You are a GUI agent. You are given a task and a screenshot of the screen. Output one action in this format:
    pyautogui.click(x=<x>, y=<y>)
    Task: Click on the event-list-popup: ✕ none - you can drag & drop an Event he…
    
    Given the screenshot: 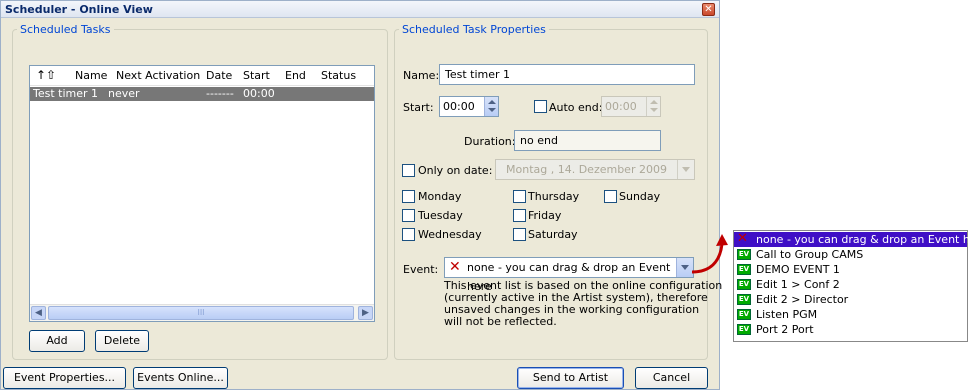 What is the action you would take?
    pyautogui.click(x=851, y=286)
    